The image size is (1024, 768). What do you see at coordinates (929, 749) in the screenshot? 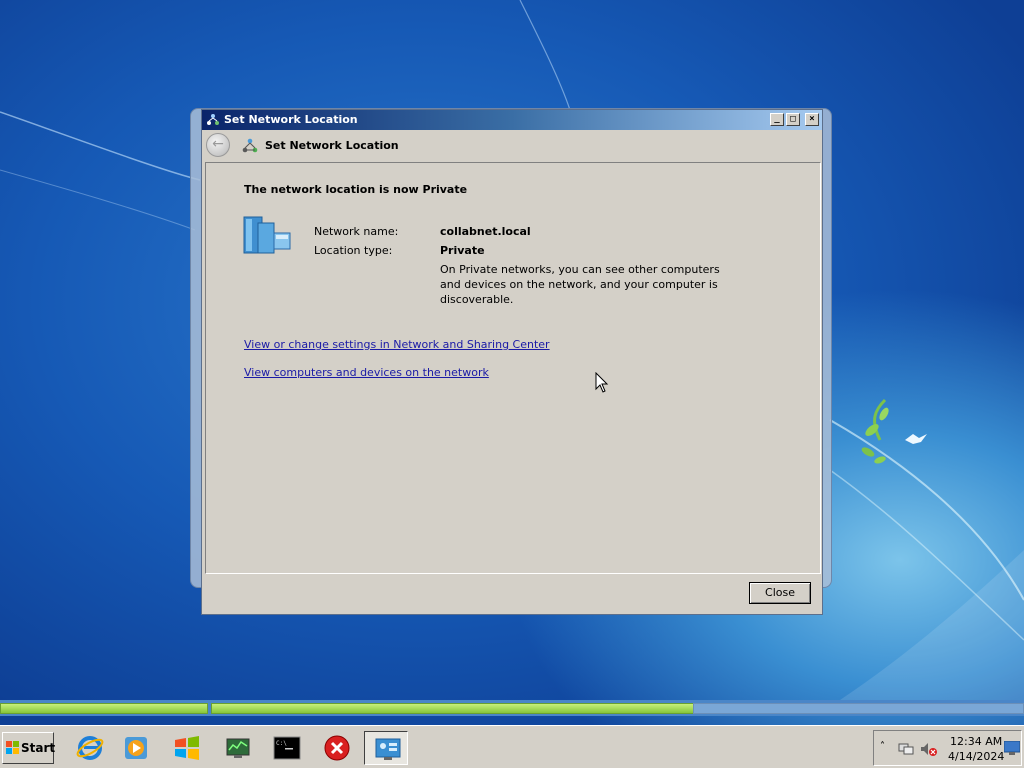
I see `volume-muted-icon` at bounding box center [929, 749].